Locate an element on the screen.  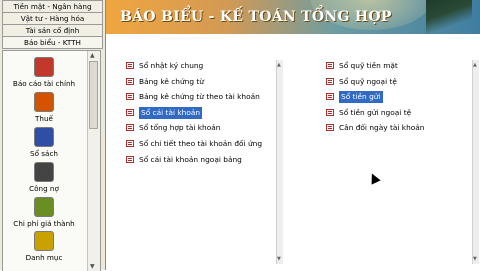
header-banner: BÁO BIỂU - KẾ TOÁN TỔNG HỢP is located at coordinates (293, 17).